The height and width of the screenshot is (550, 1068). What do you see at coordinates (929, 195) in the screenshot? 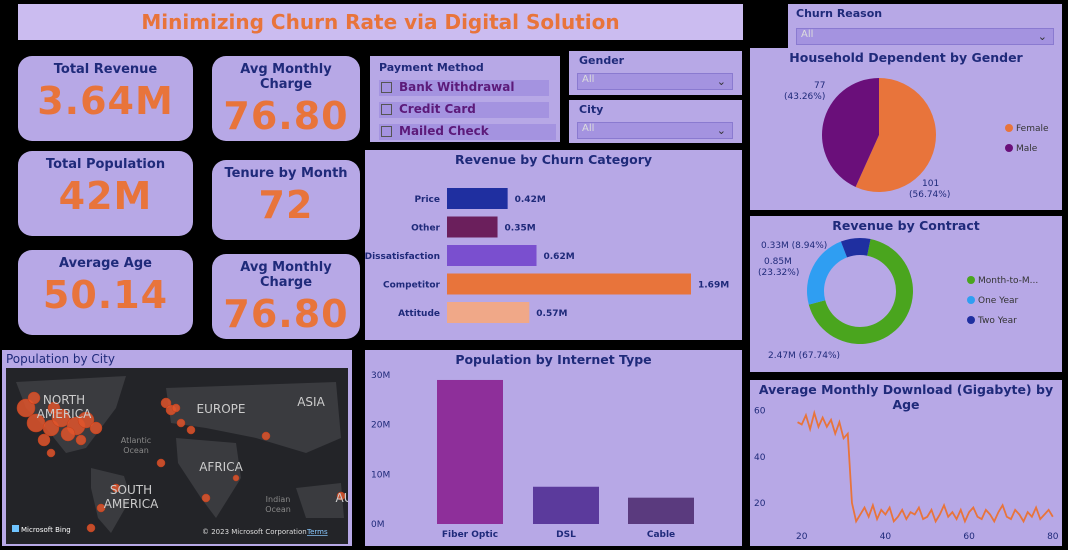
I see `data-label: (56.74%)` at bounding box center [929, 195].